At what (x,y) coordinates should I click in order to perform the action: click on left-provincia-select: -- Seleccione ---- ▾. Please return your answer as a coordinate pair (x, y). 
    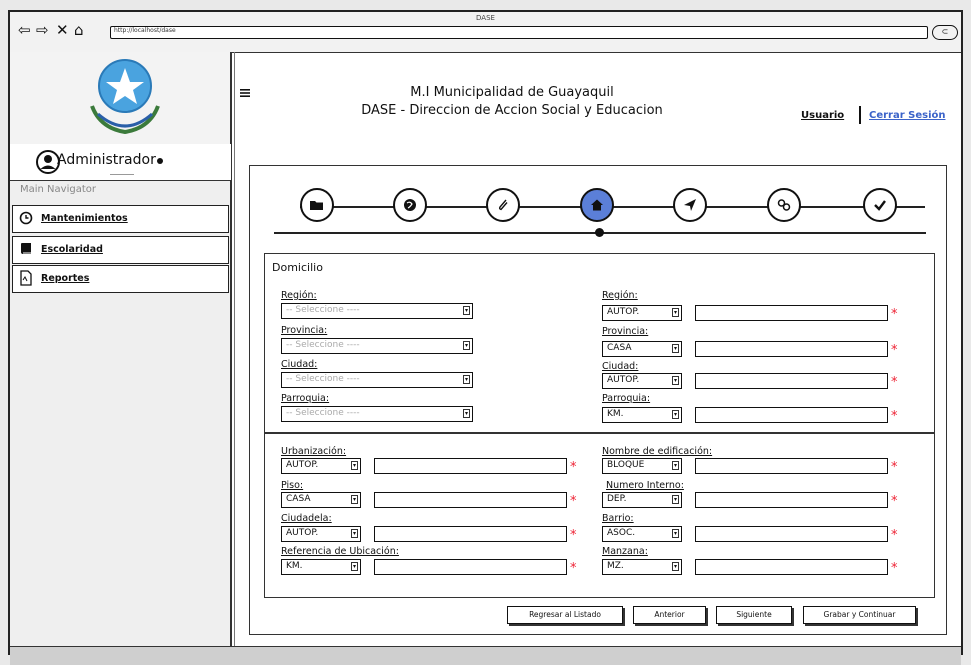
    Looking at the image, I should click on (377, 346).